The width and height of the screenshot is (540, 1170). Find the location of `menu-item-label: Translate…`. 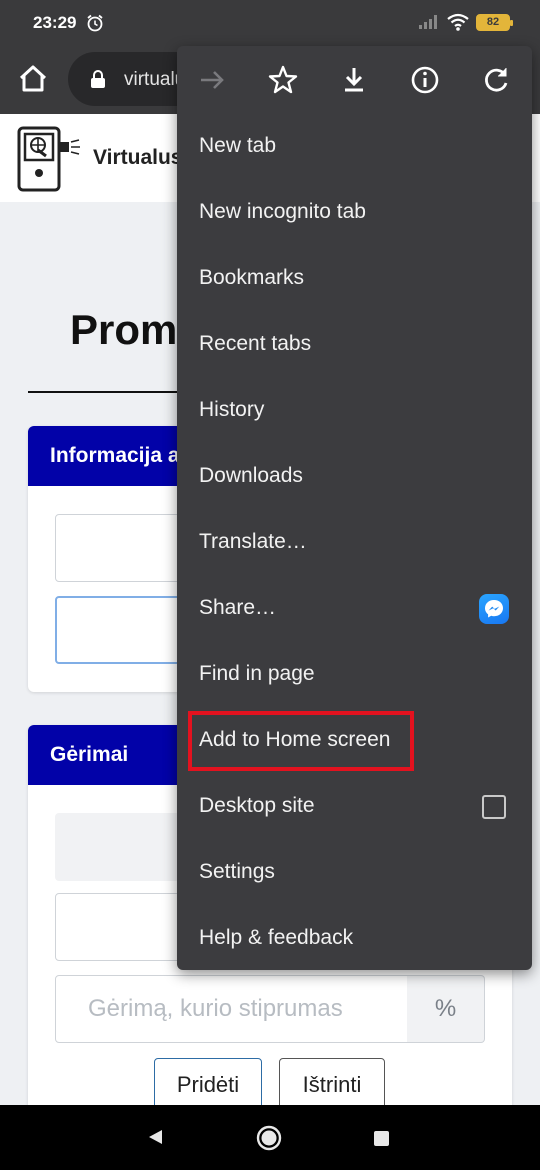

menu-item-label: Translate… is located at coordinates (253, 541).